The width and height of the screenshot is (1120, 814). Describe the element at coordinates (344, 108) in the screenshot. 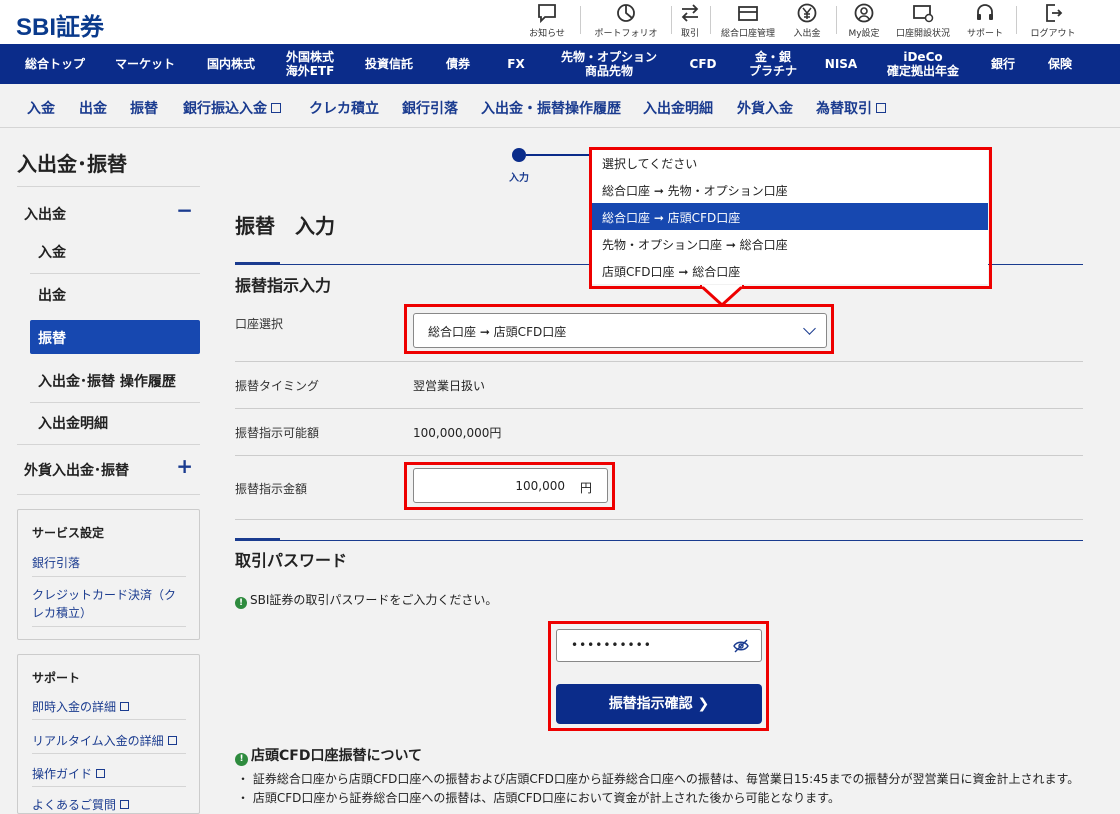

I see `subnav-credit-card: クレカ積立` at that location.